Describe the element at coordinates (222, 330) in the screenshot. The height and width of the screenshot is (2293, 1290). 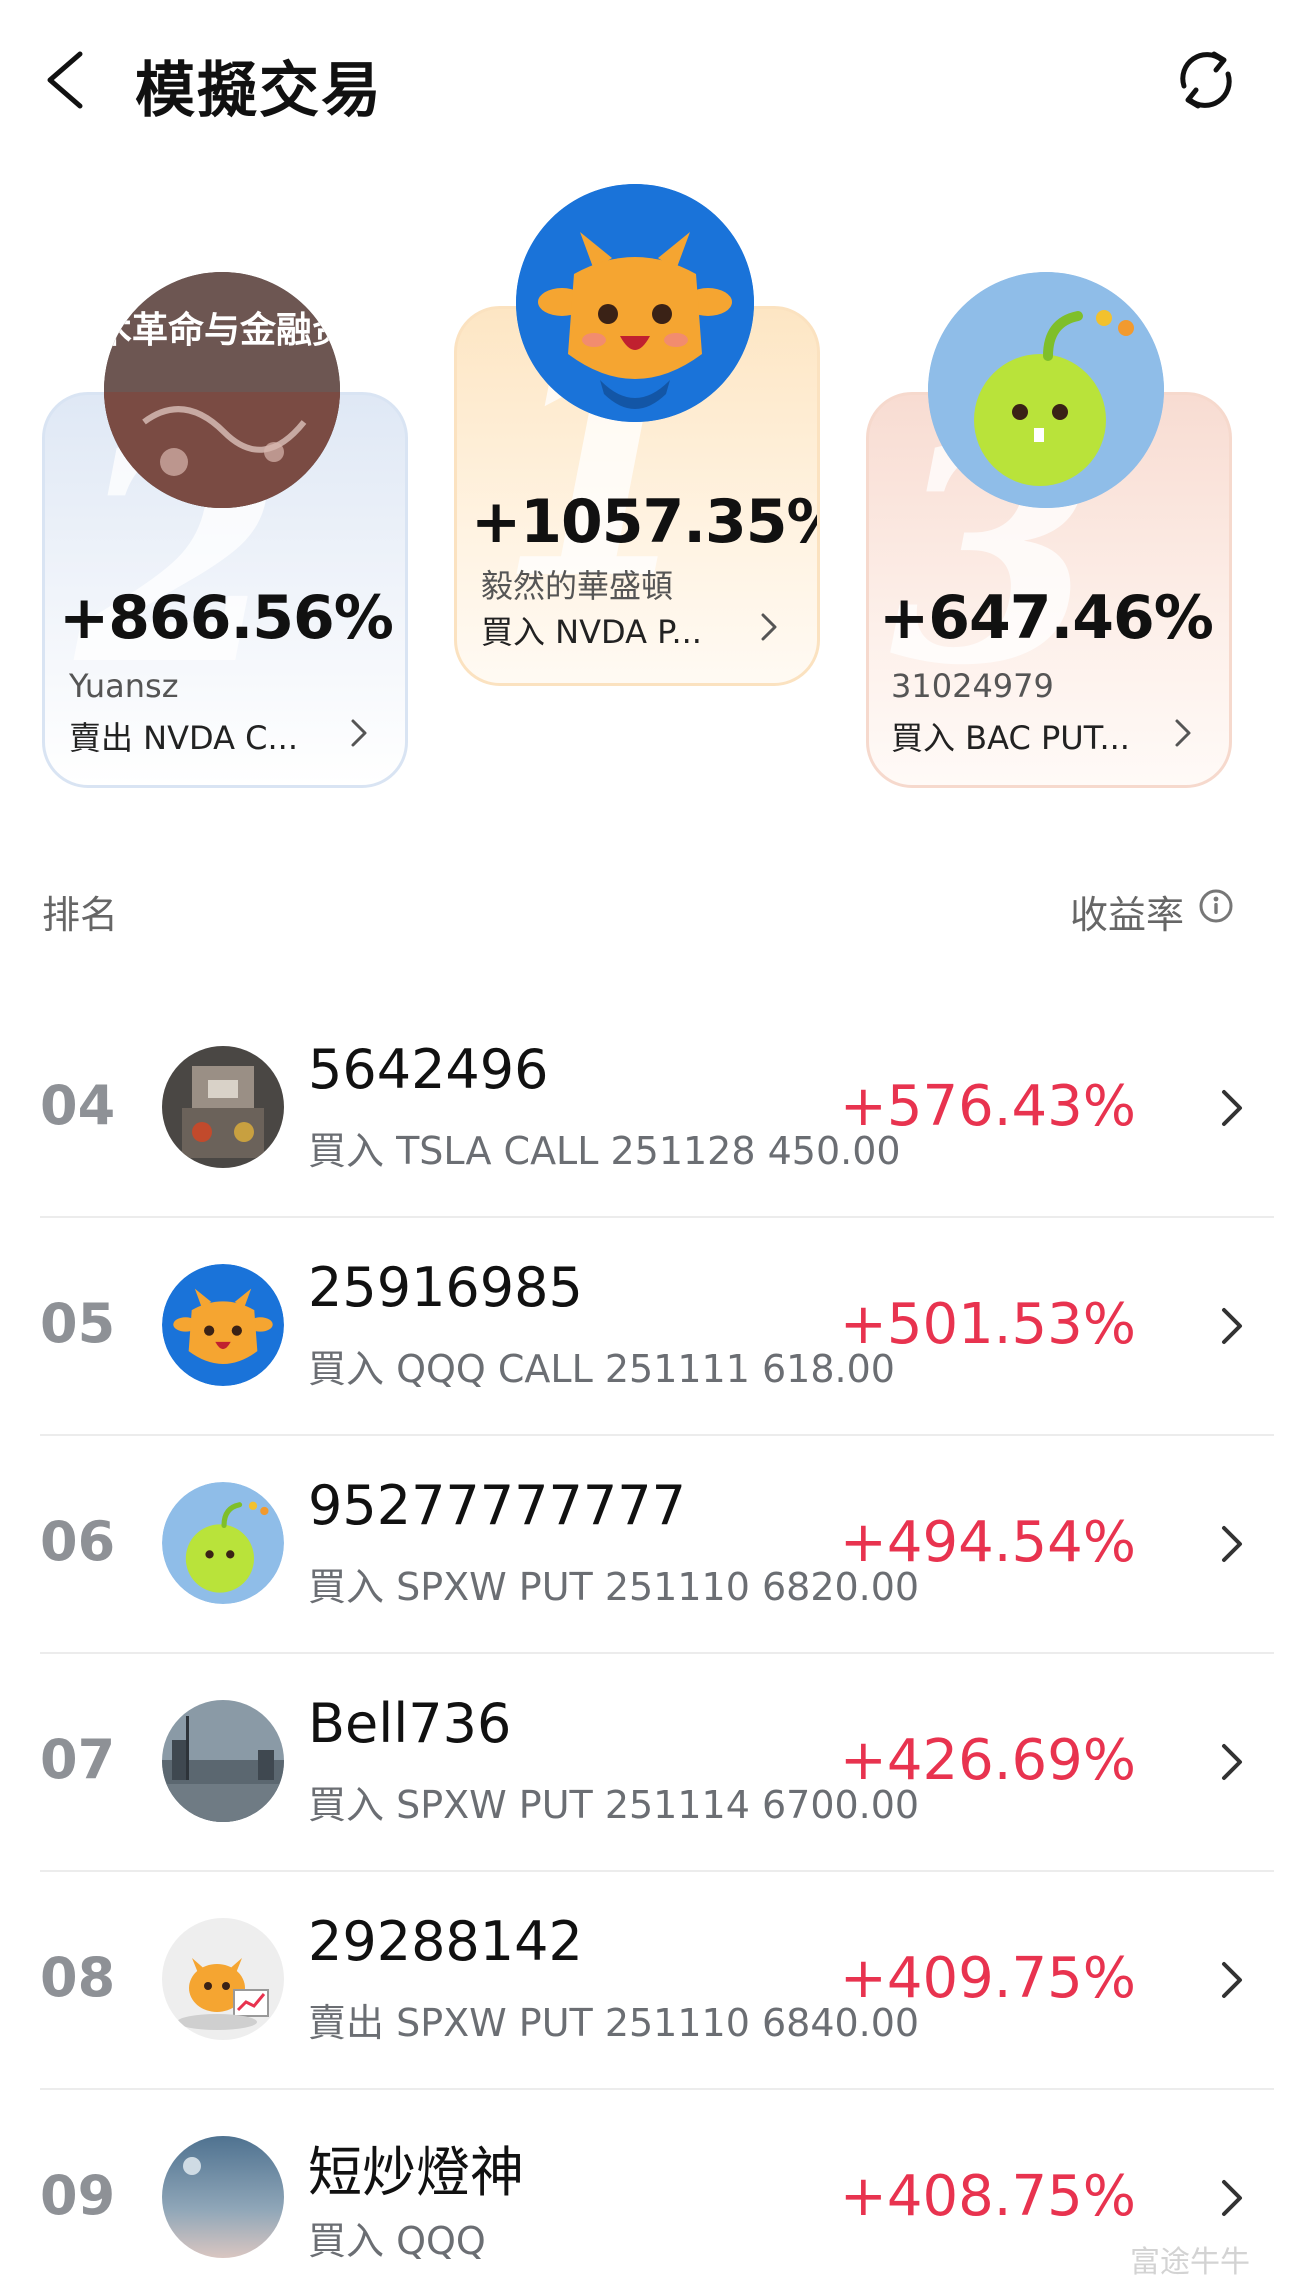
I see `svg-text: 技术革命与金融资本` at that location.